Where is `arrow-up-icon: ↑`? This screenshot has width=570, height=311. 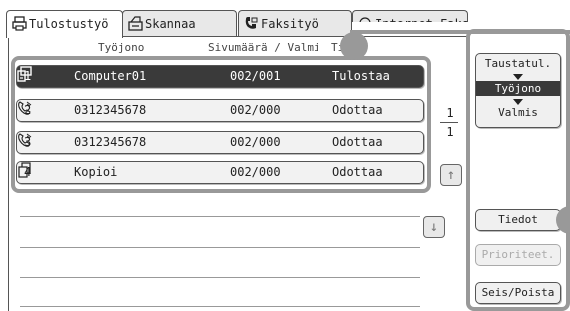
arrow-up-icon: ↑ is located at coordinates (451, 175).